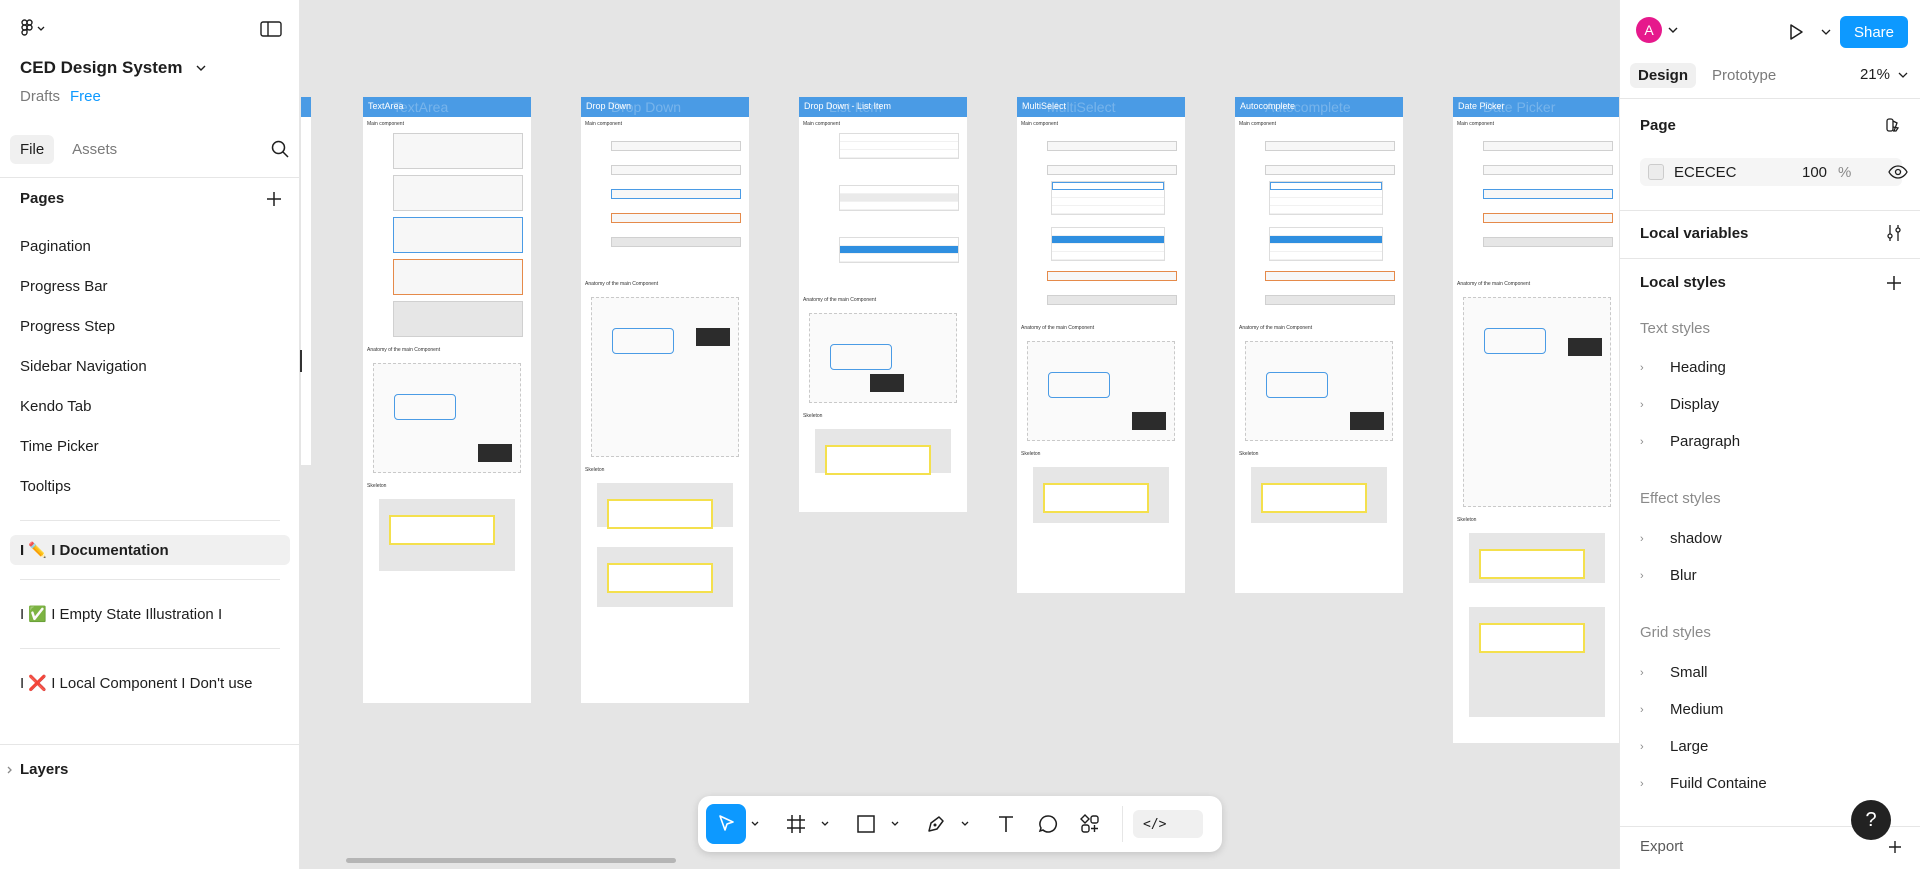  Describe the element at coordinates (936, 824) in the screenshot. I see `pen-tool-button` at that location.